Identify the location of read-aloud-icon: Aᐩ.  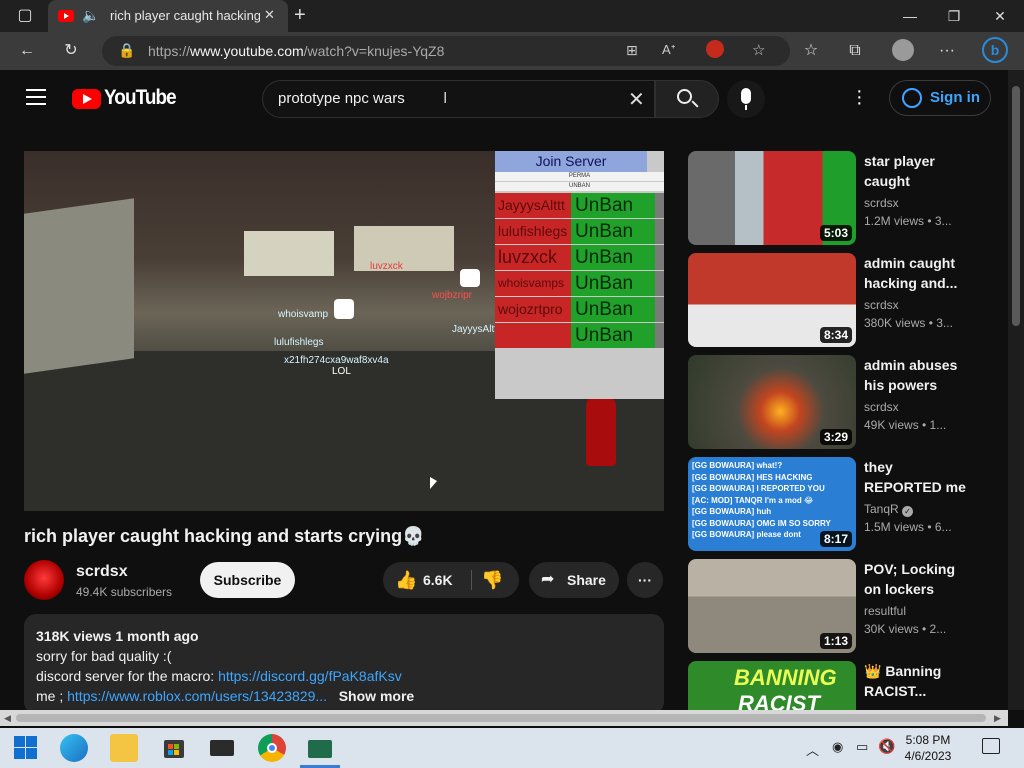
(669, 50).